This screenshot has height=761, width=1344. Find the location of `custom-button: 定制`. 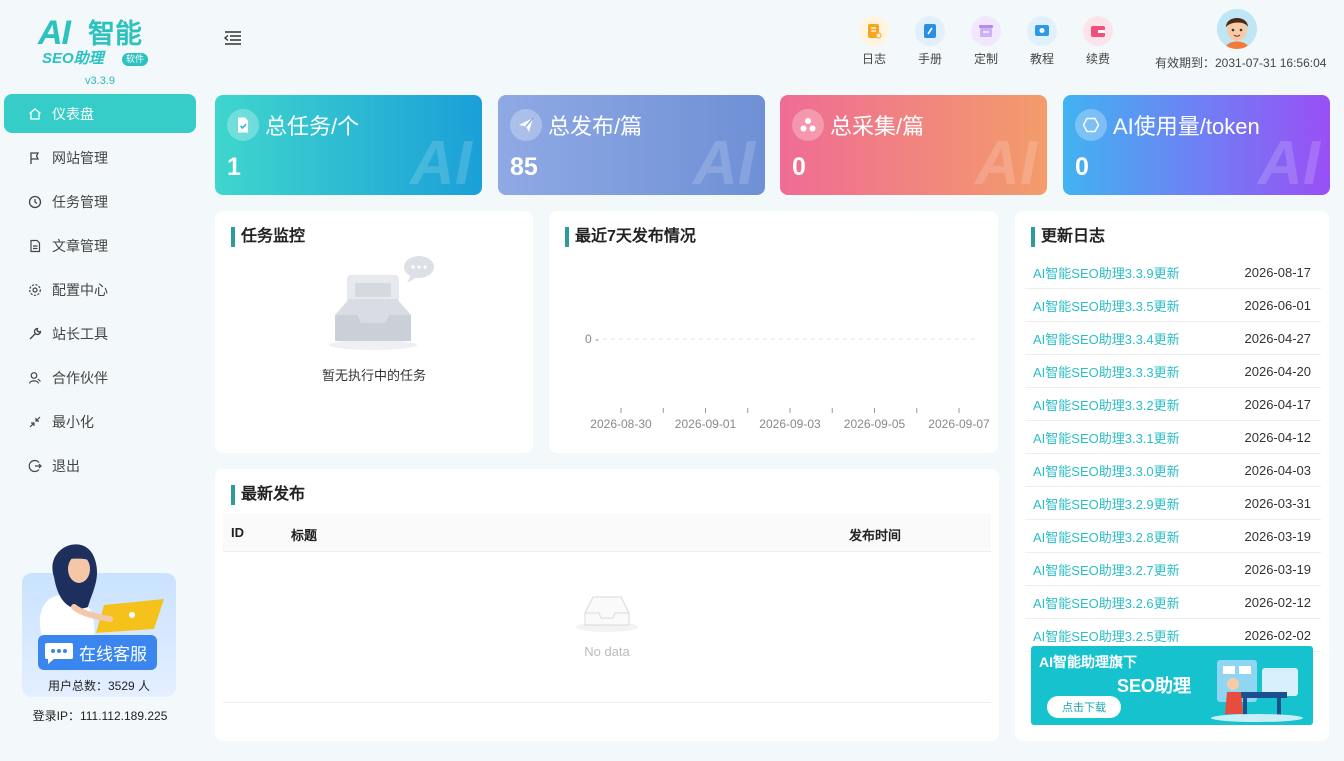

custom-button: 定制 is located at coordinates (986, 41).